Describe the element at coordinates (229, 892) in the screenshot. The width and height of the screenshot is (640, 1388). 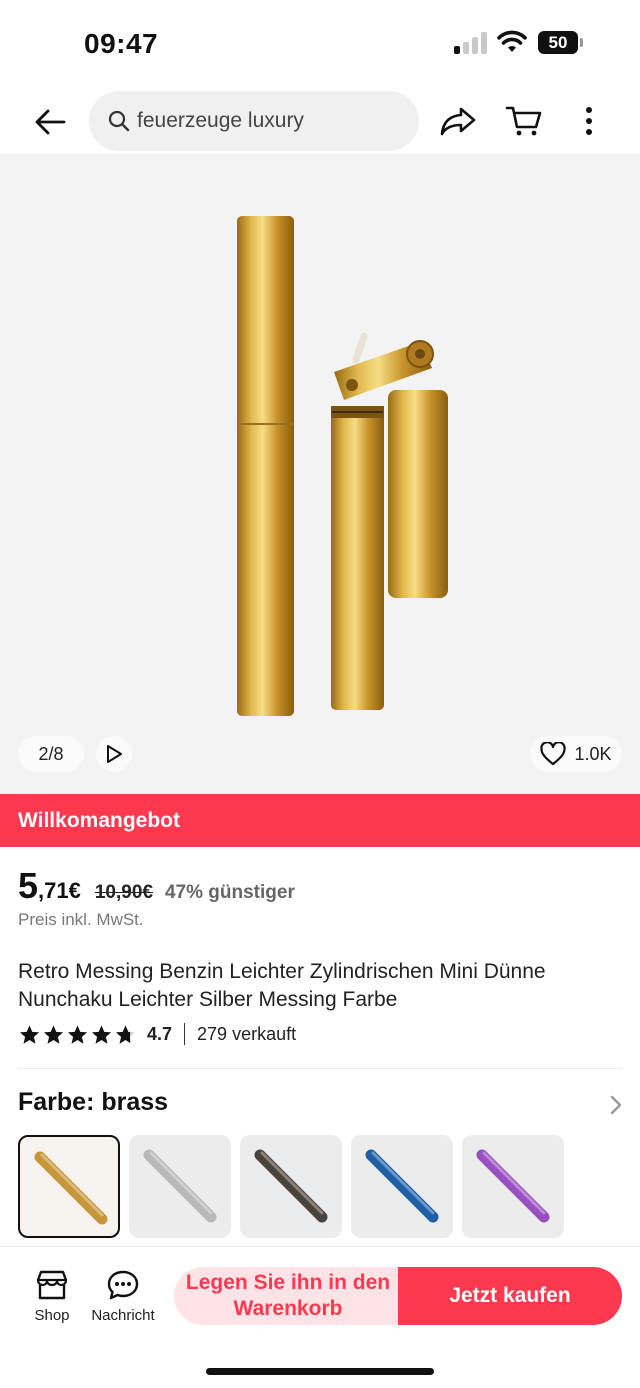
I see `discount-label: 47% günstiger` at that location.